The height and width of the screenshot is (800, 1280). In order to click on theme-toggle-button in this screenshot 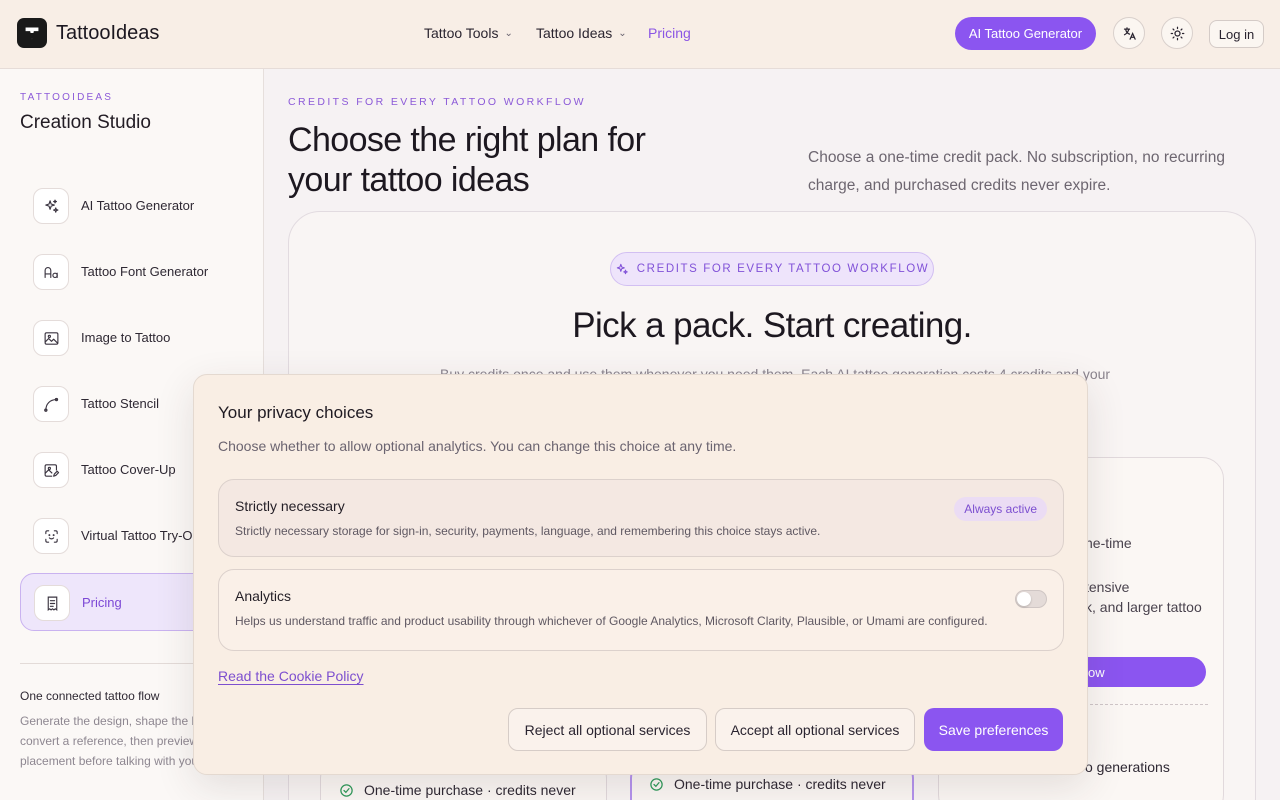, I will do `click(1177, 33)`.